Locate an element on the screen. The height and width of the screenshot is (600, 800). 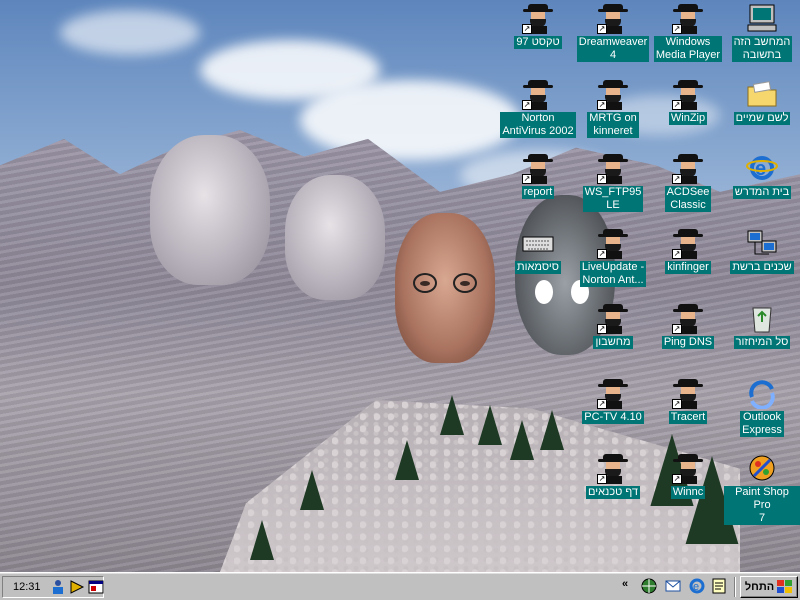
desktop-icon-label: Tracert is located at coordinates (688, 417).